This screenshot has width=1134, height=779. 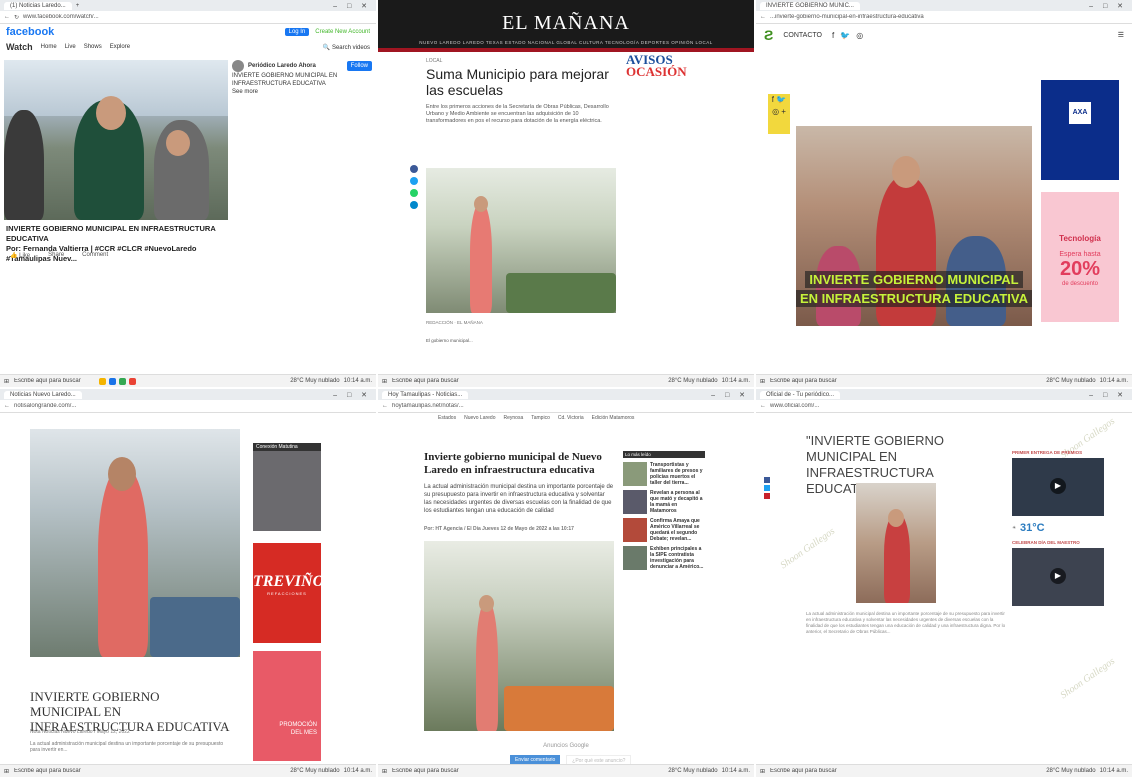 I want to click on menu-icon: ☰, so click(x=1121, y=35).